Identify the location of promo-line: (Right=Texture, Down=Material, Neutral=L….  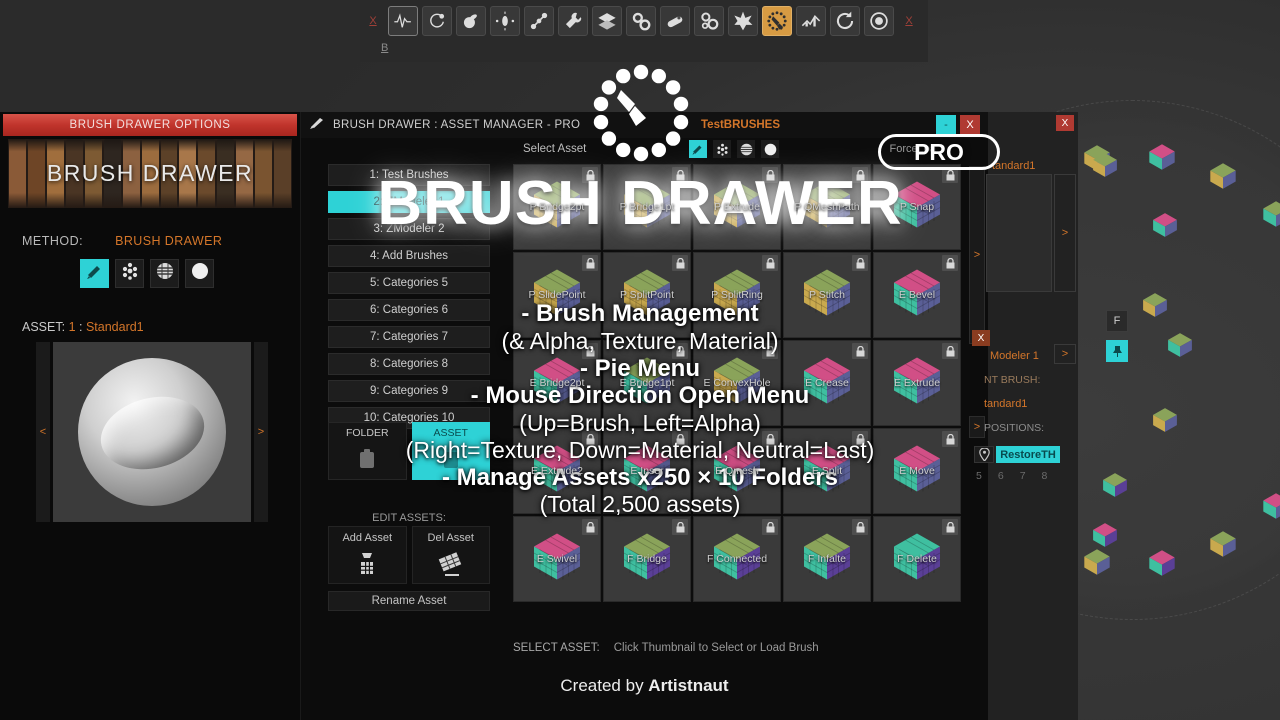
(640, 449).